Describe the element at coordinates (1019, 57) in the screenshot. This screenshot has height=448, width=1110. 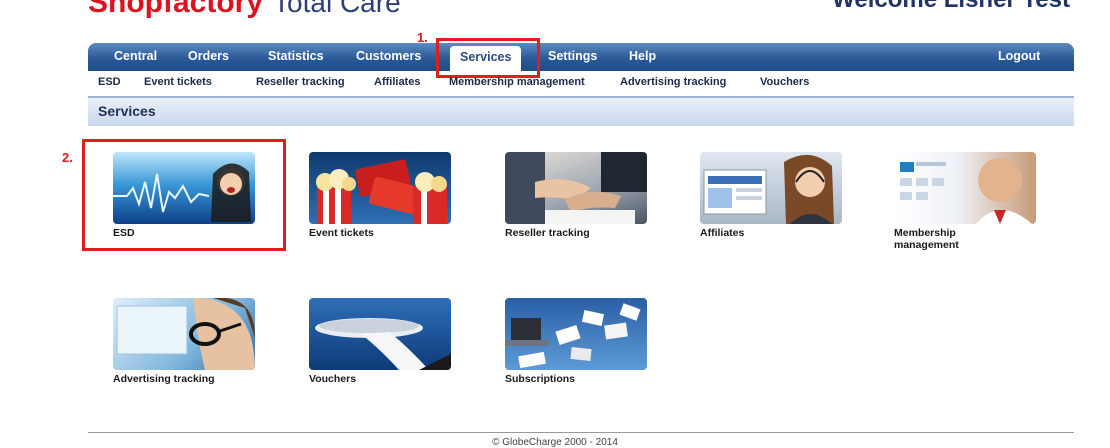
I see `logout-link: Logout` at that location.